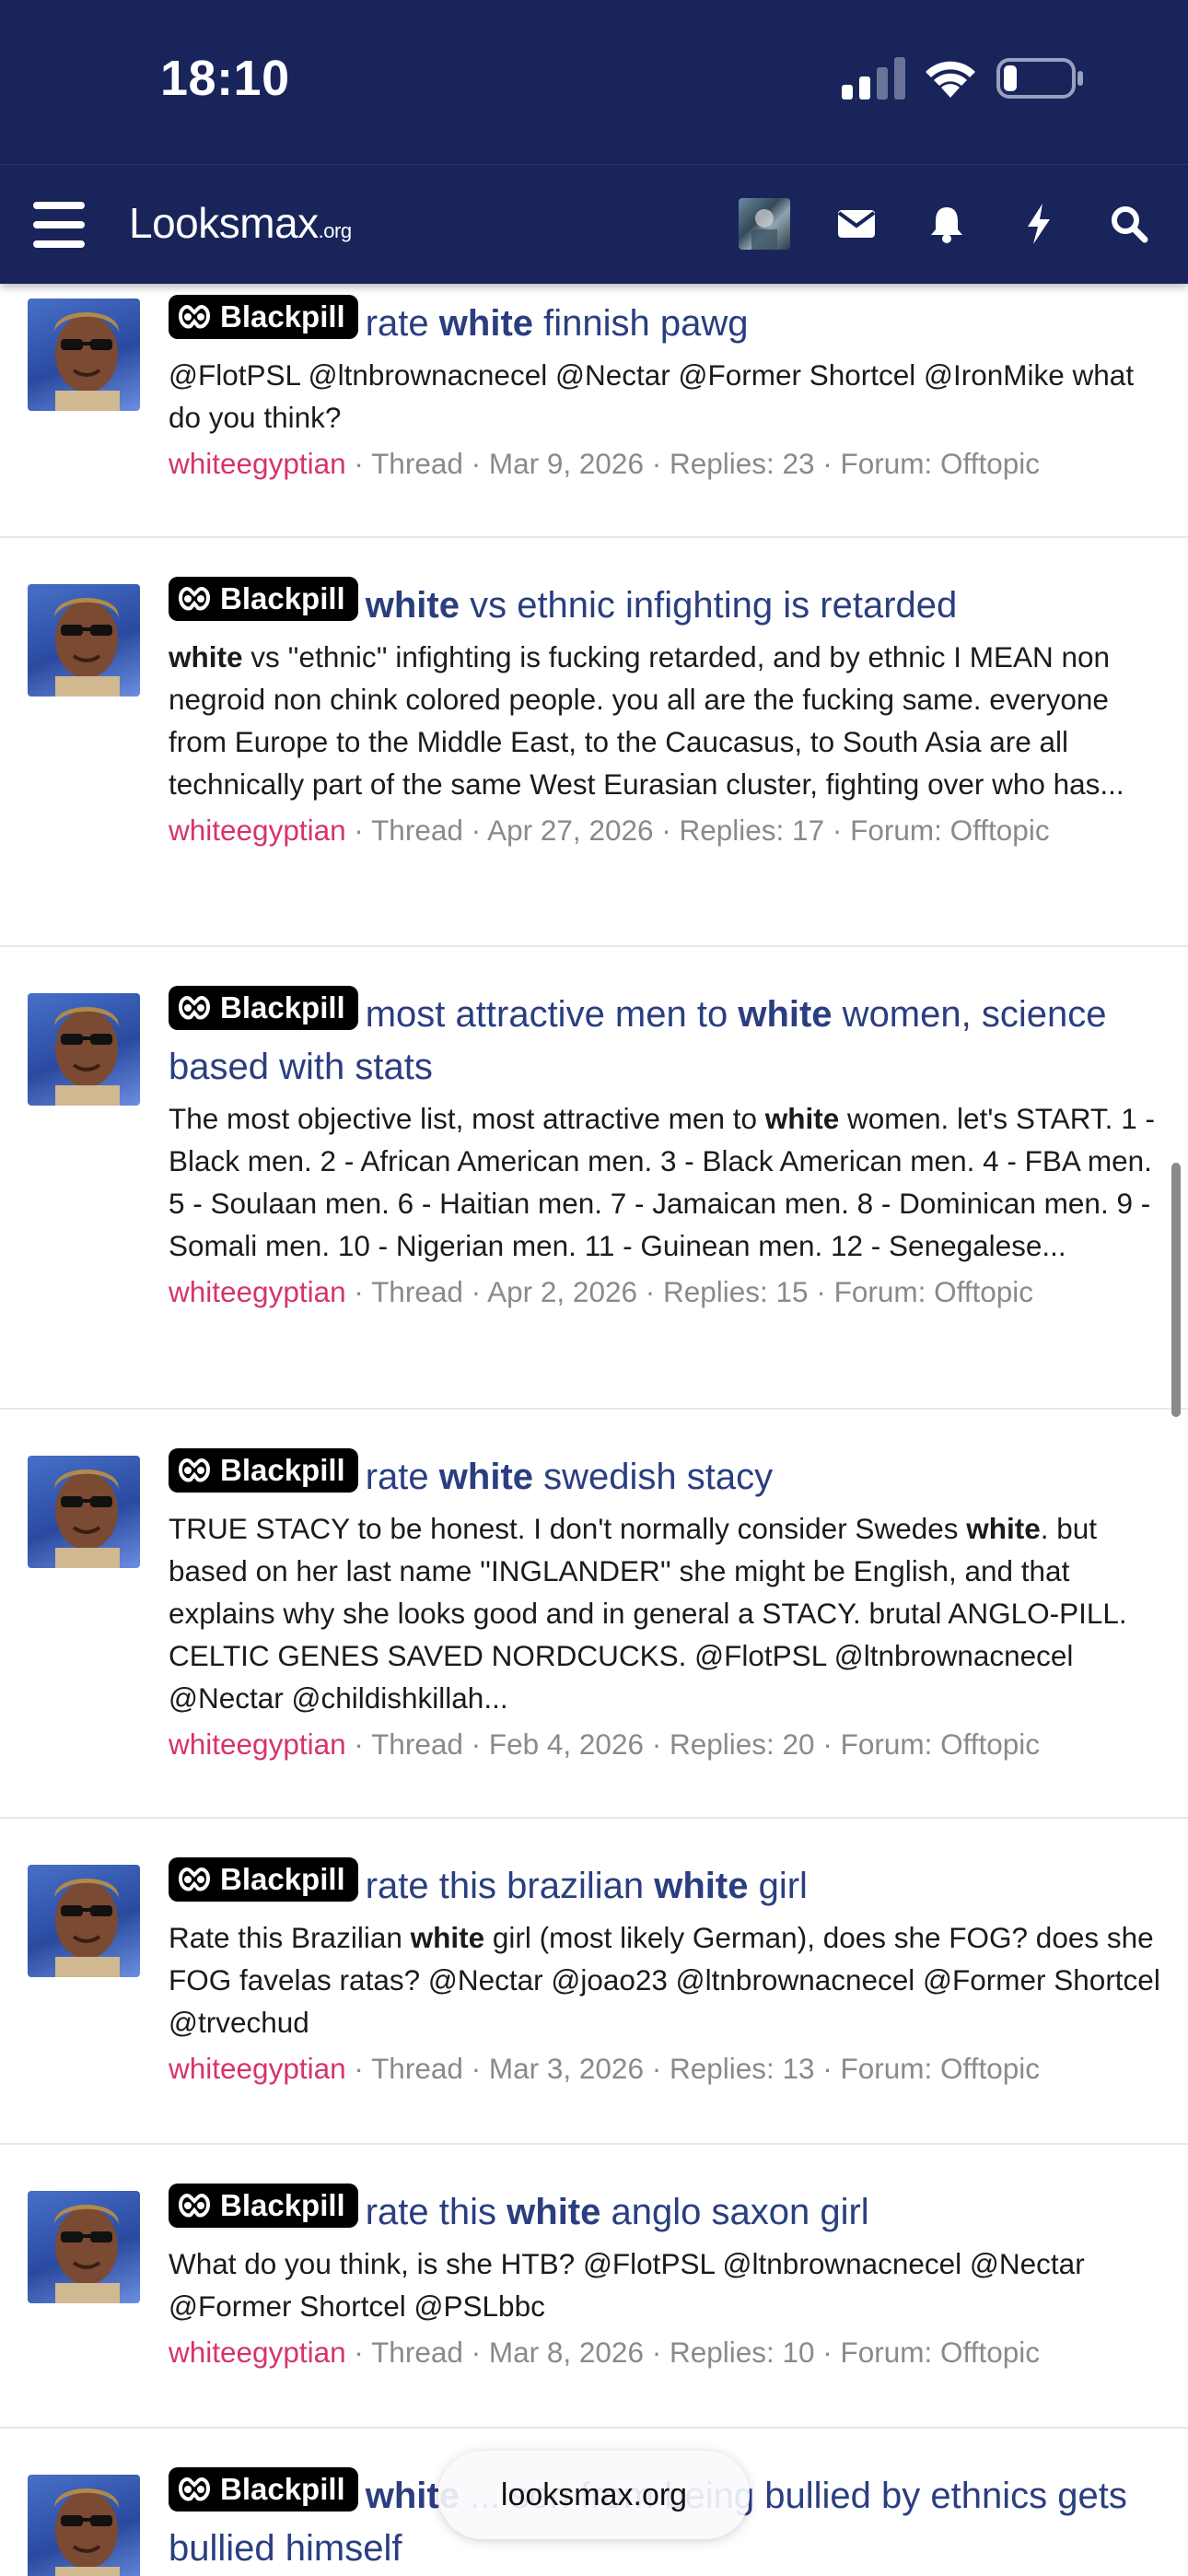 The width and height of the screenshot is (1188, 2576). I want to click on lightning-icon, so click(1039, 224).